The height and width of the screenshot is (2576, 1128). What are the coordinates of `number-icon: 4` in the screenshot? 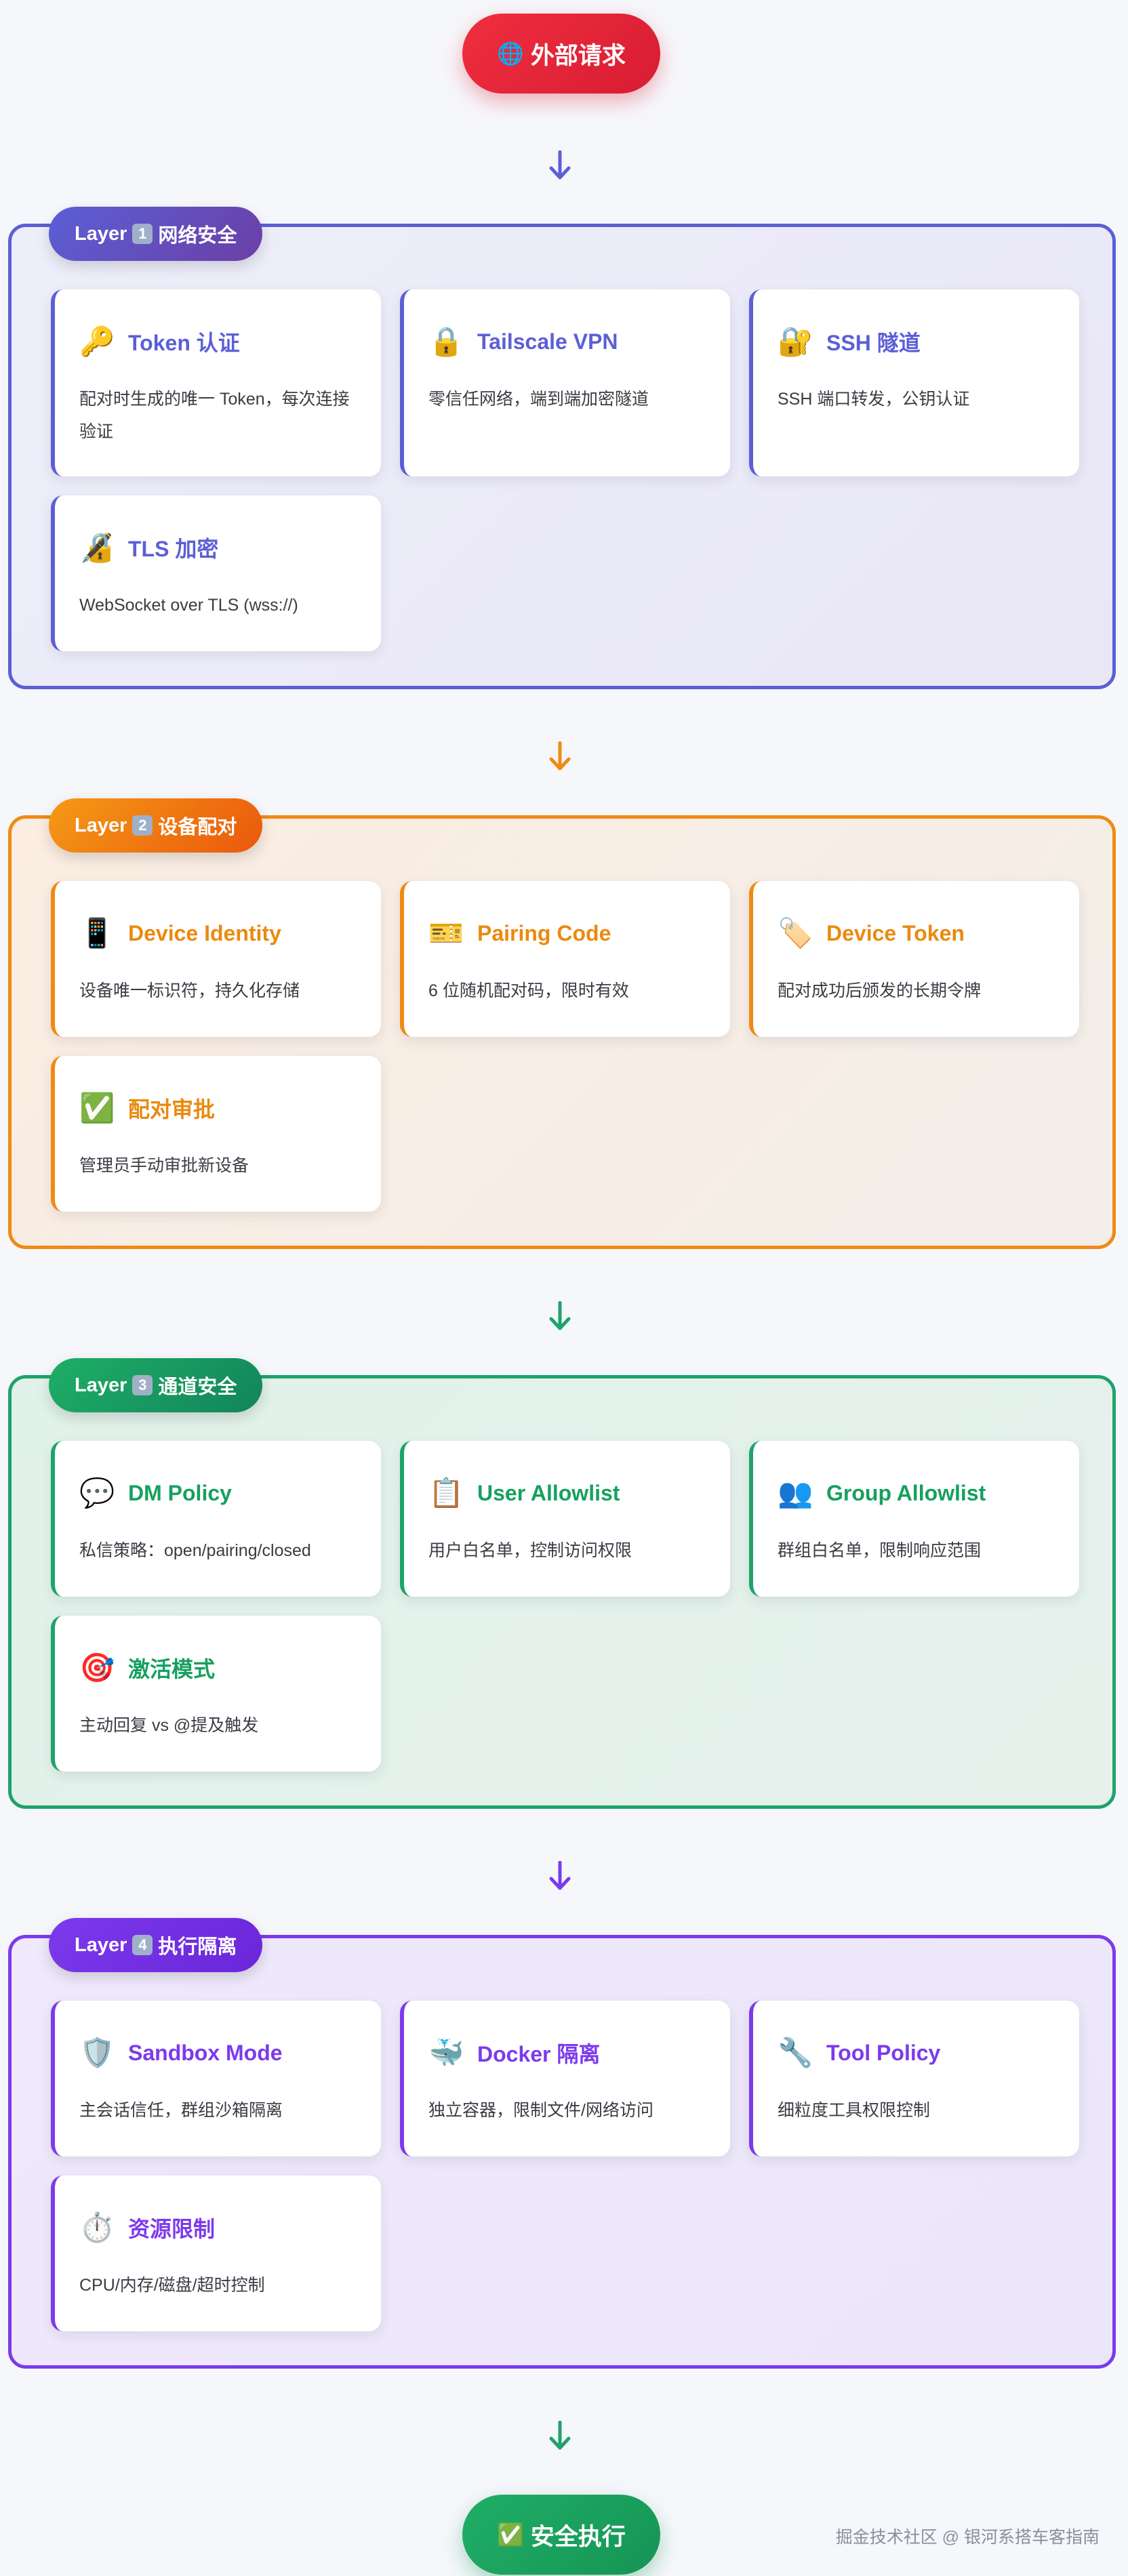 It's located at (142, 1945).